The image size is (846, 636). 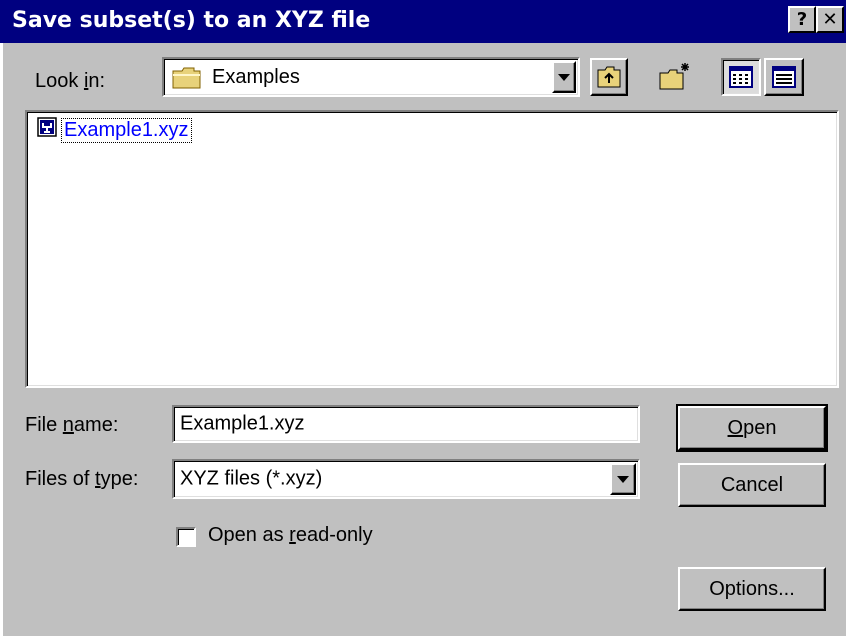 I want to click on help-button: ?, so click(x=802, y=19).